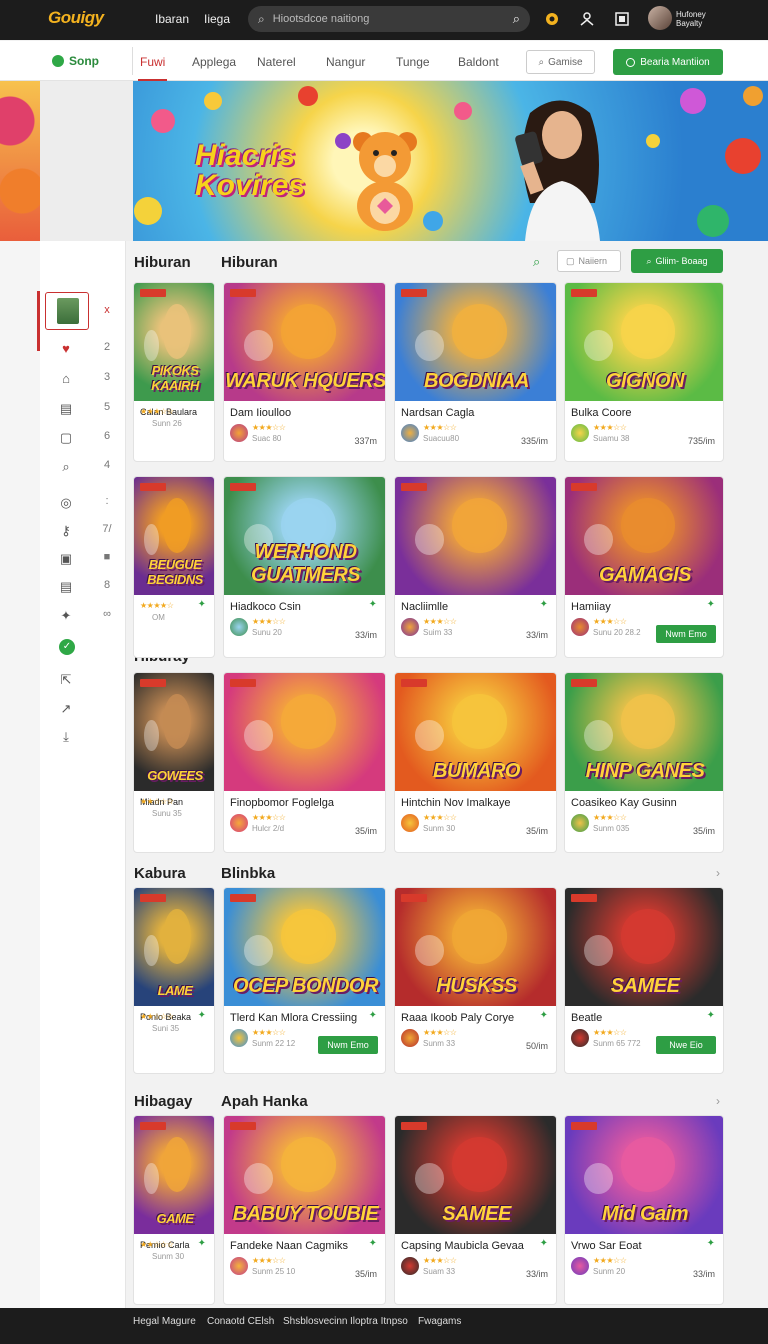 This screenshot has height=1344, width=768. I want to click on hero-banner: Hiacris Kovires, so click(384, 161).